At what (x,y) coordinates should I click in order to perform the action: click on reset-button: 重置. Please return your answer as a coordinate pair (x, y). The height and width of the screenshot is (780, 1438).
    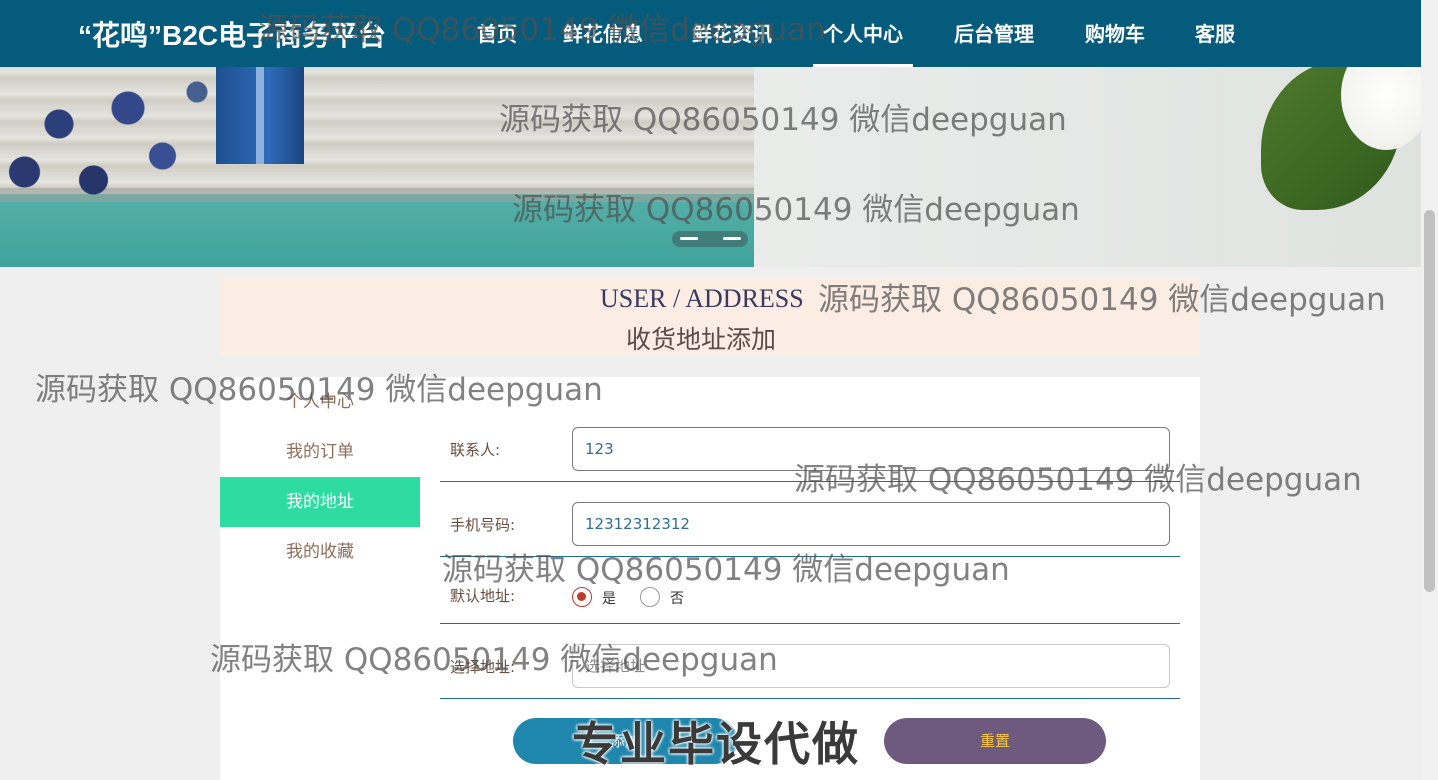
    Looking at the image, I should click on (995, 741).